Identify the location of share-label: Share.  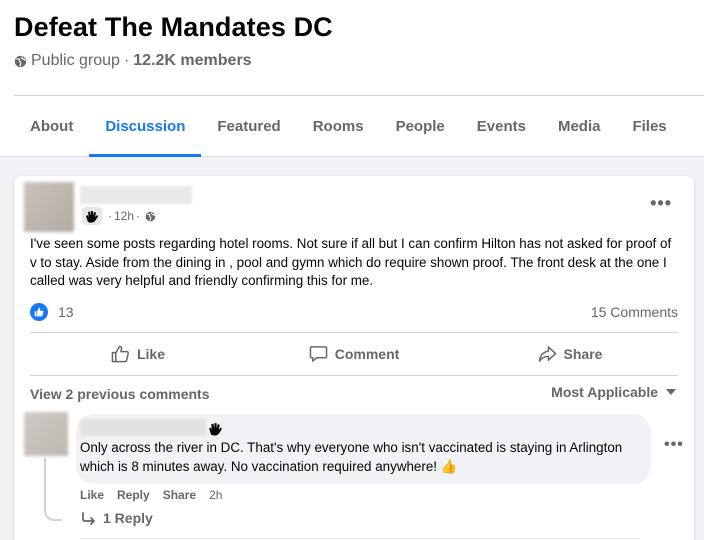
(583, 354).